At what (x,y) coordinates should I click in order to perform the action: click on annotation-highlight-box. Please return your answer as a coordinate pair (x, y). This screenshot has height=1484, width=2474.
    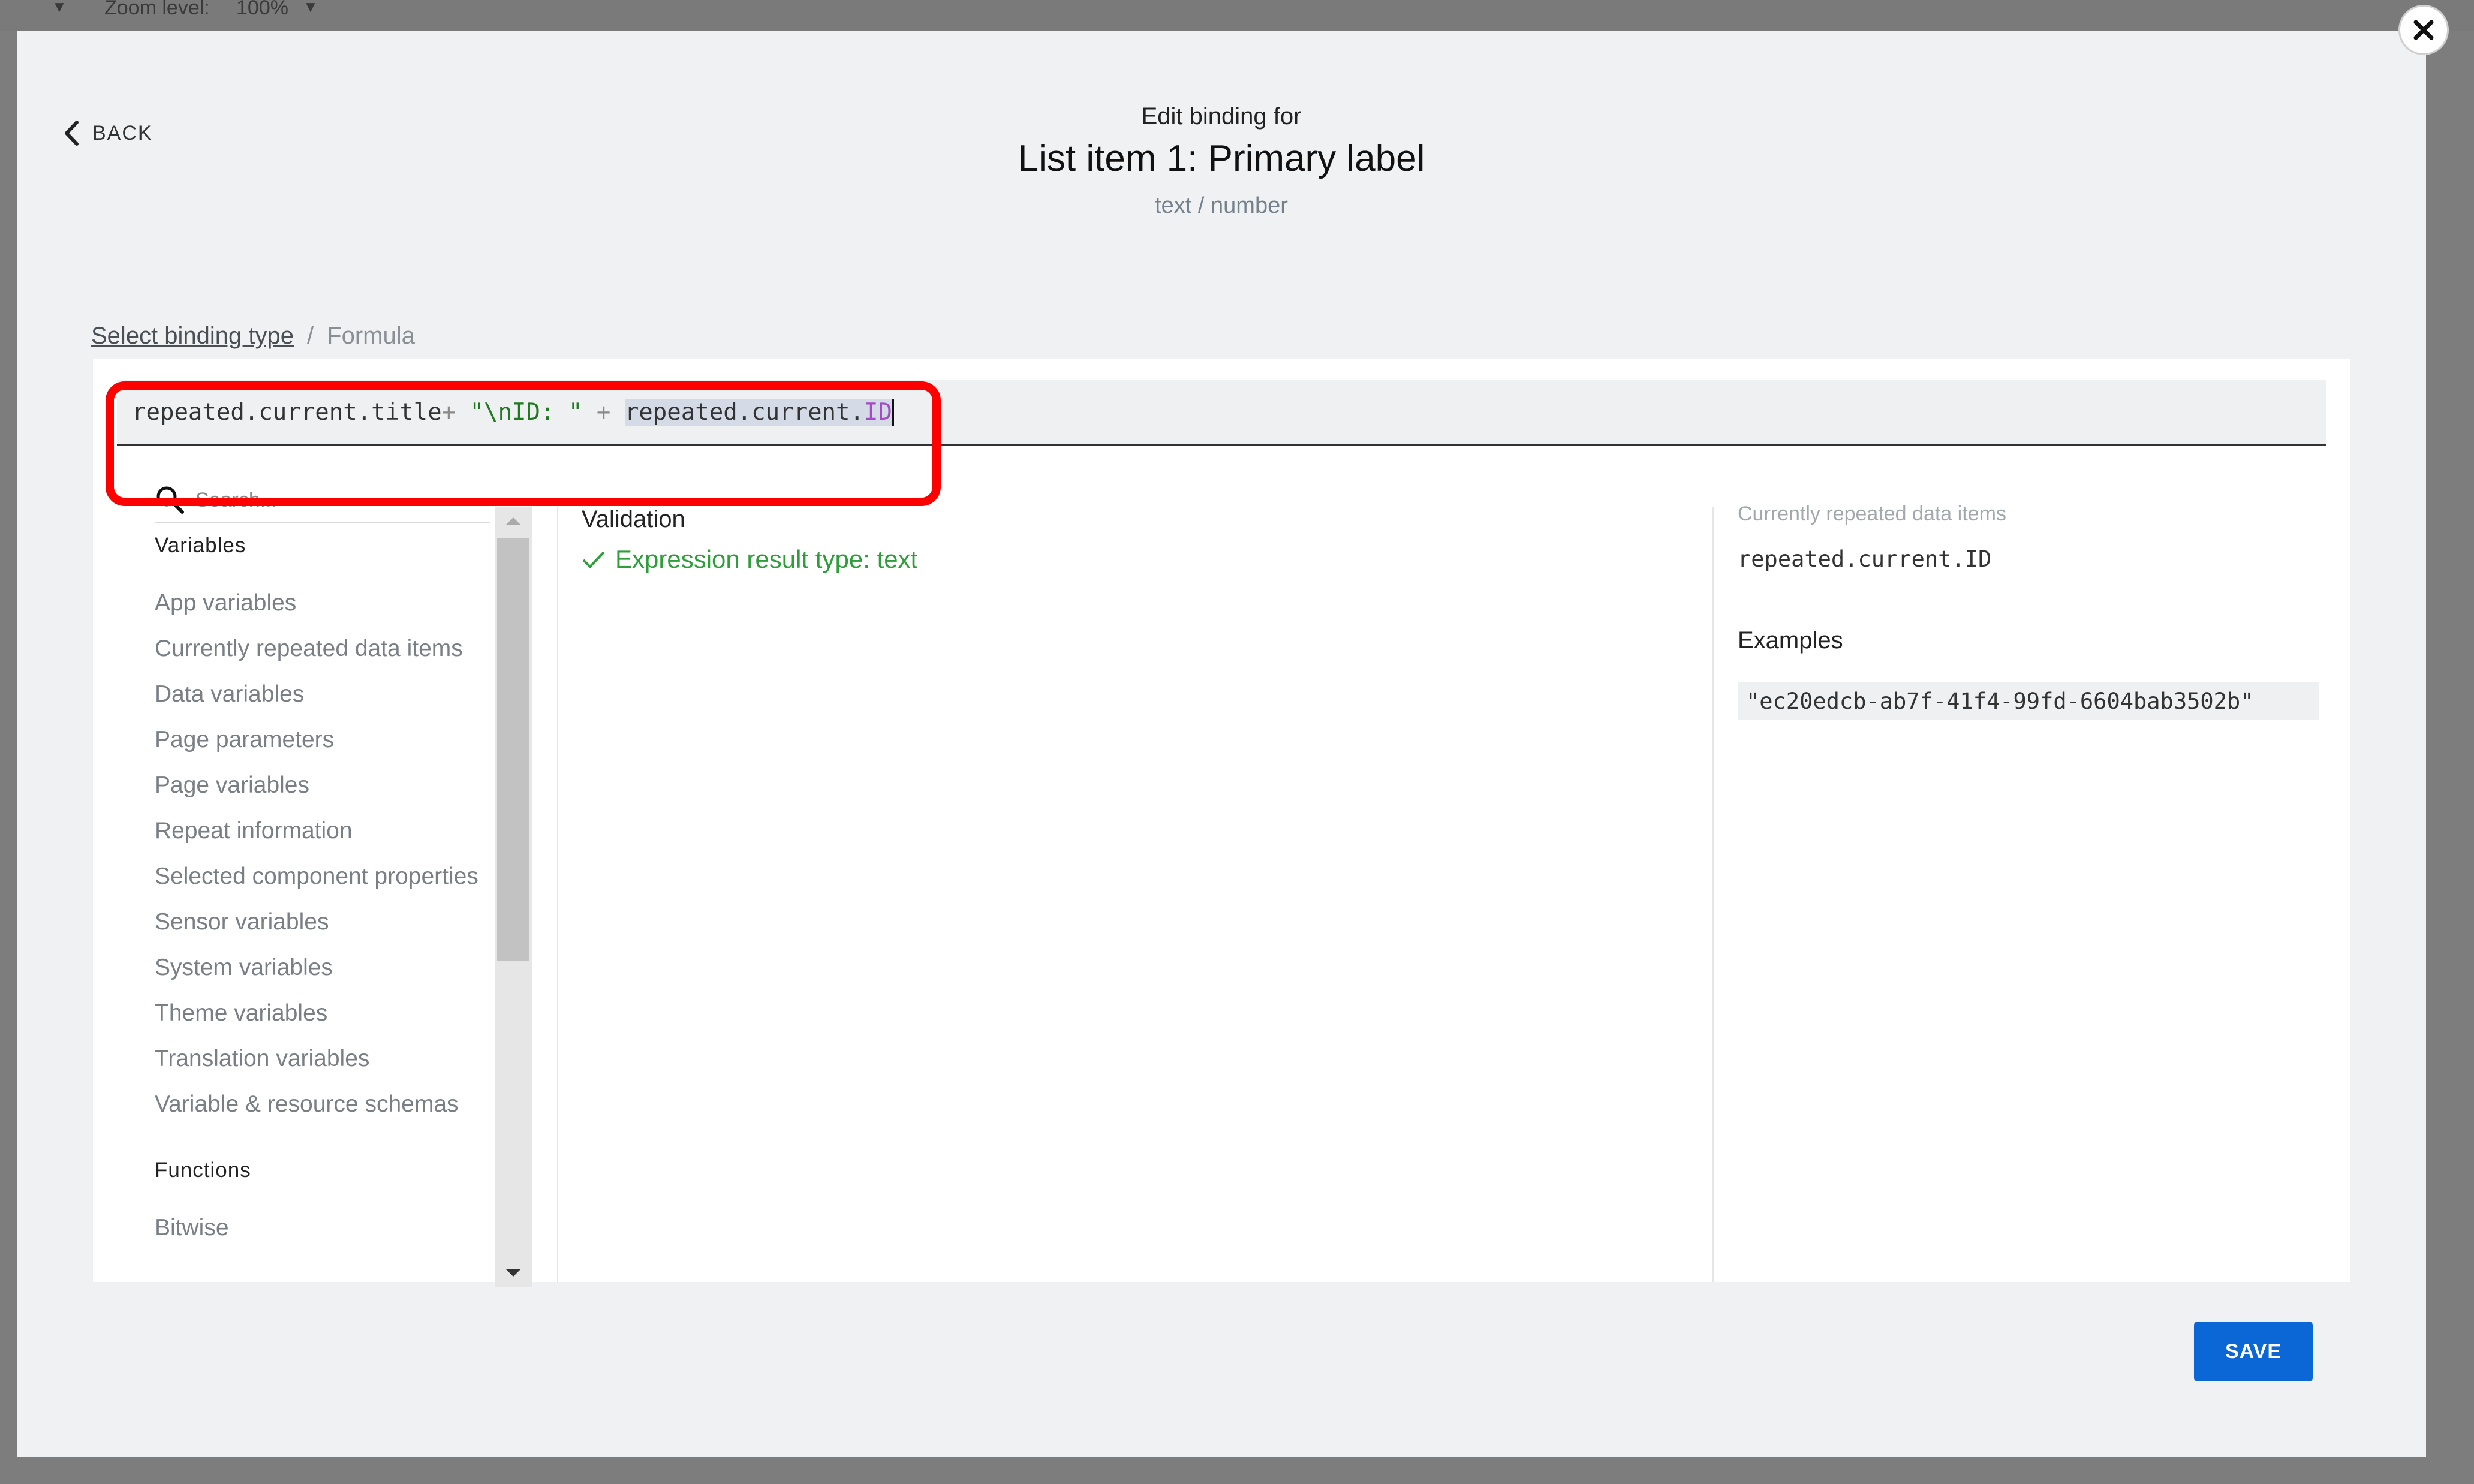
    Looking at the image, I should click on (524, 443).